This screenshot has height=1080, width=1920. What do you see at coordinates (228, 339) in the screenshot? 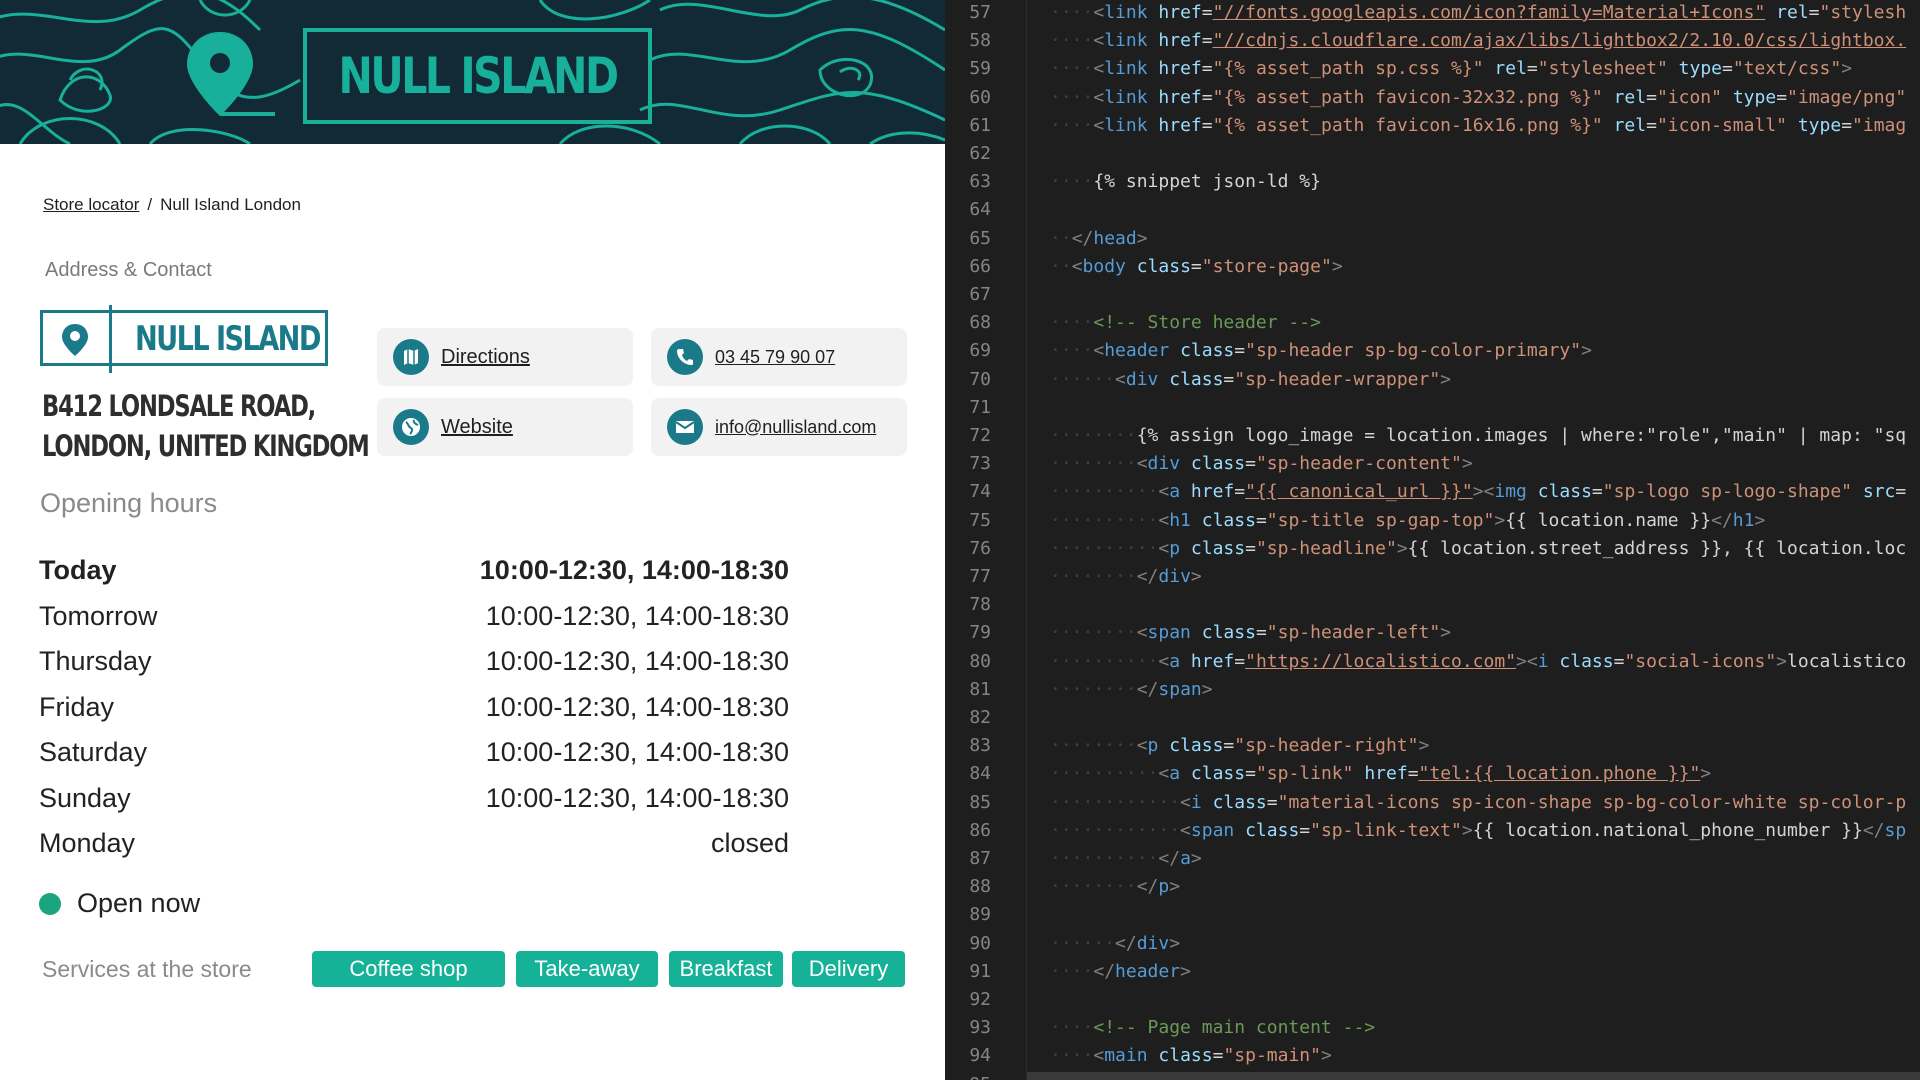
I see `logo-name: NULL ISLAND` at bounding box center [228, 339].